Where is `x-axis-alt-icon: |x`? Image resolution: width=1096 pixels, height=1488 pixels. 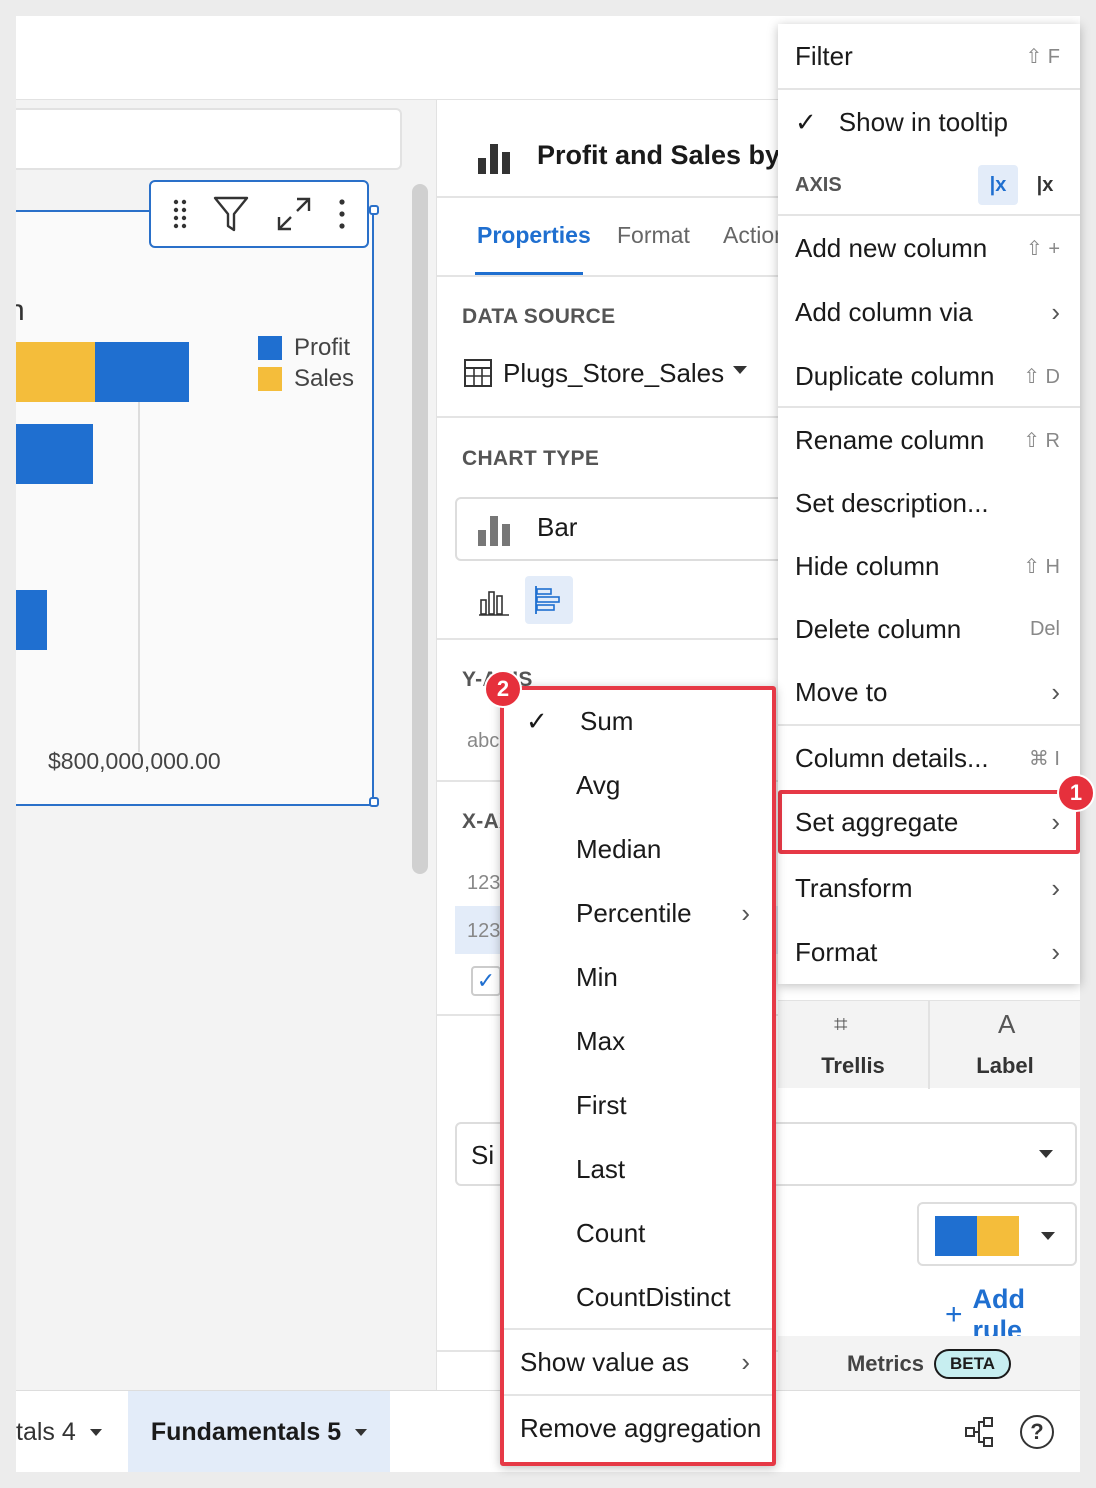
x-axis-alt-icon: |x is located at coordinates (1045, 185).